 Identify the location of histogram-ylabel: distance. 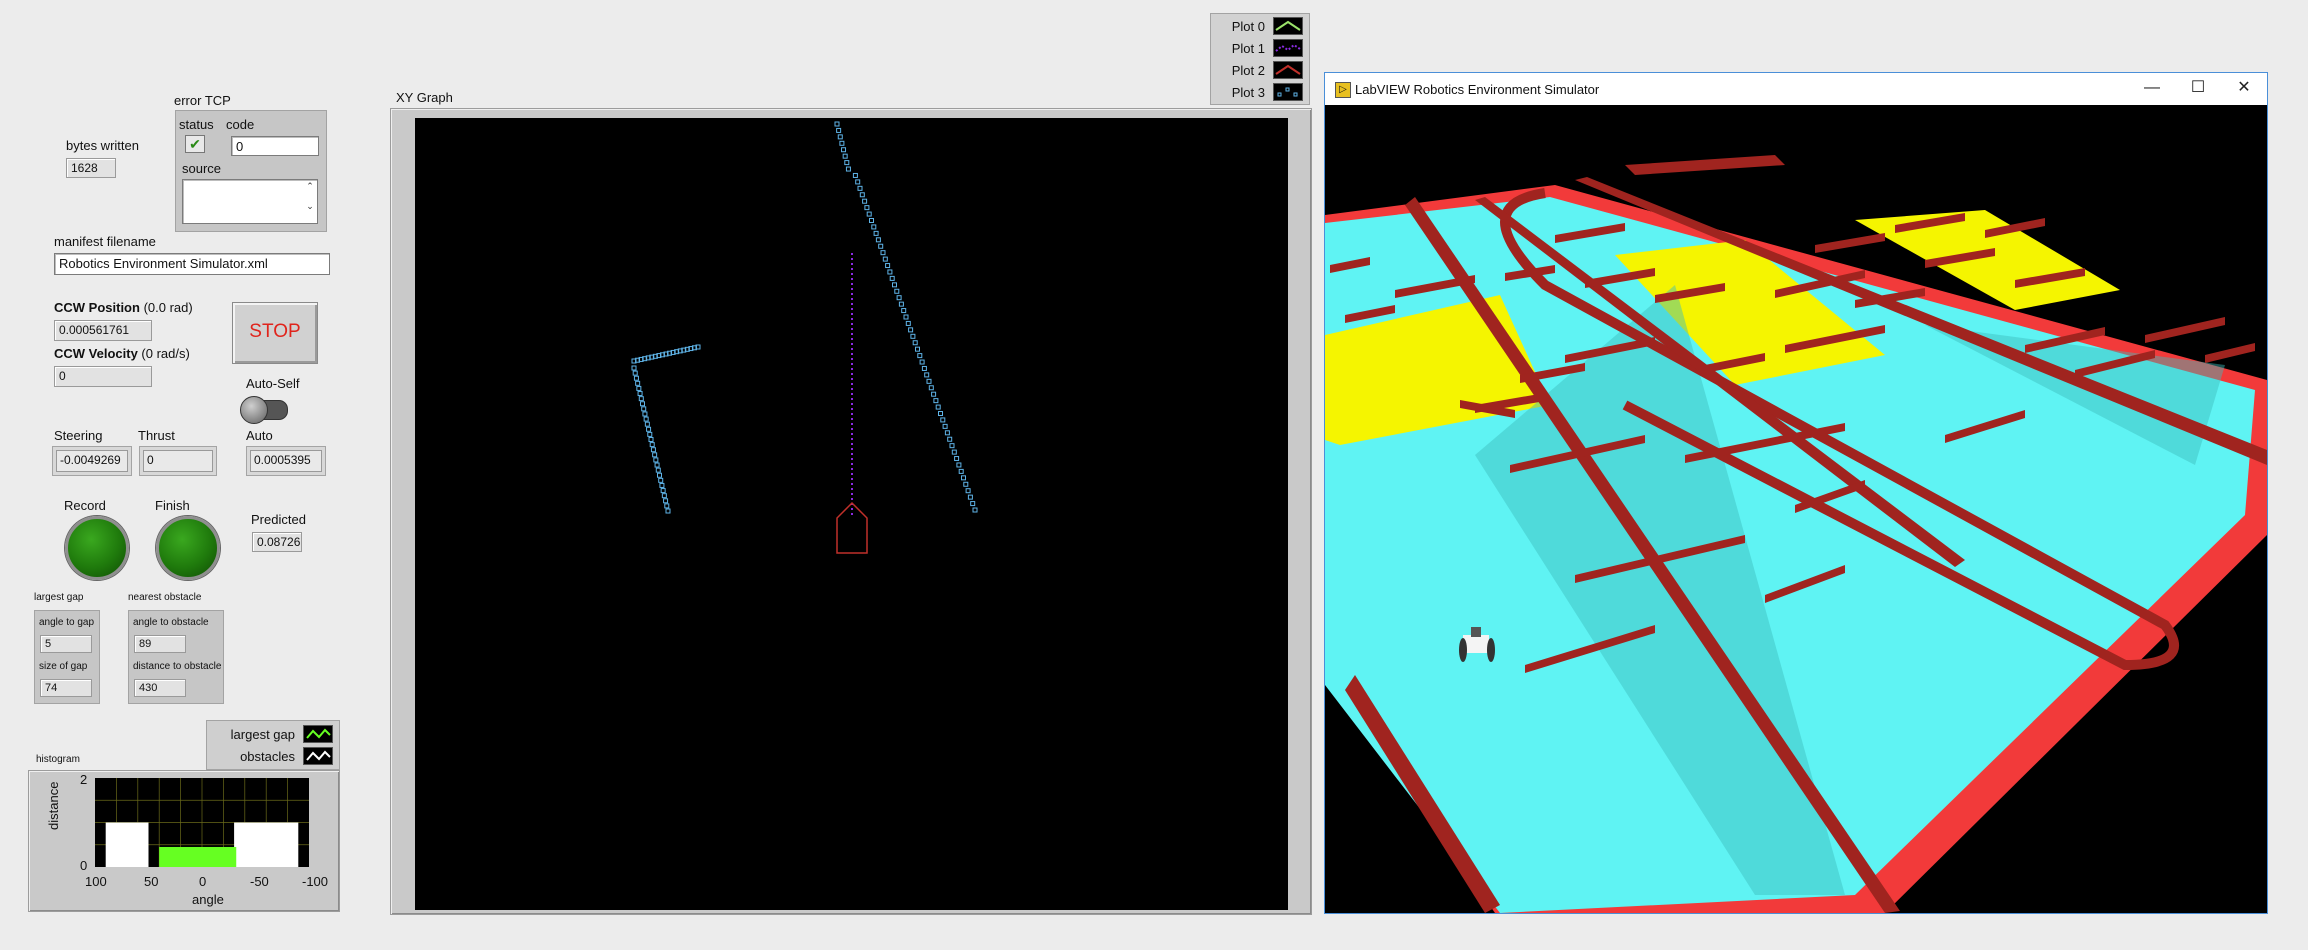
(53, 805).